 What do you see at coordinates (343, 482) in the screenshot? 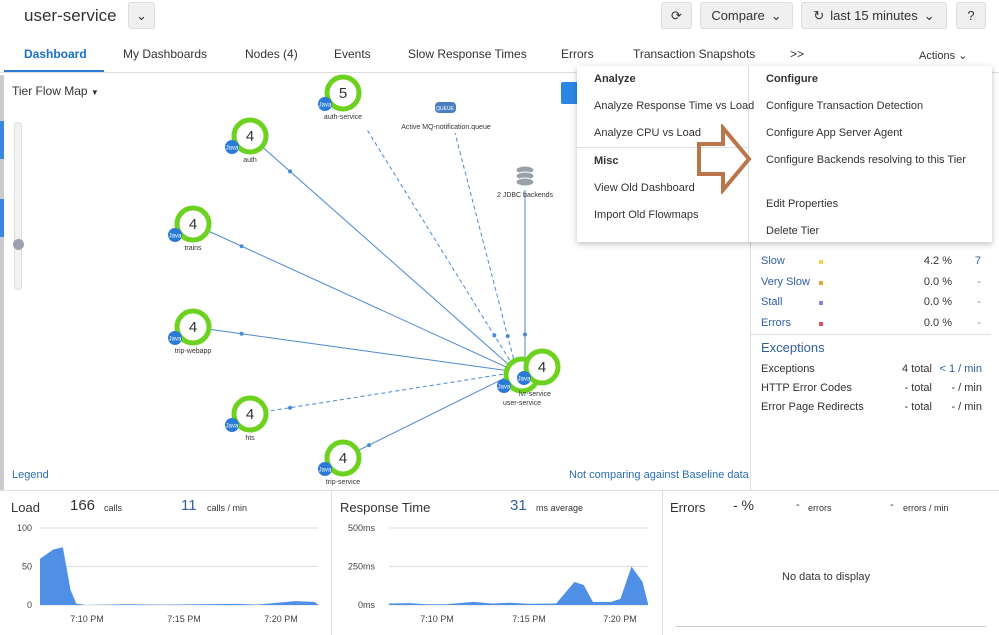
I see `node-label: trip-service` at bounding box center [343, 482].